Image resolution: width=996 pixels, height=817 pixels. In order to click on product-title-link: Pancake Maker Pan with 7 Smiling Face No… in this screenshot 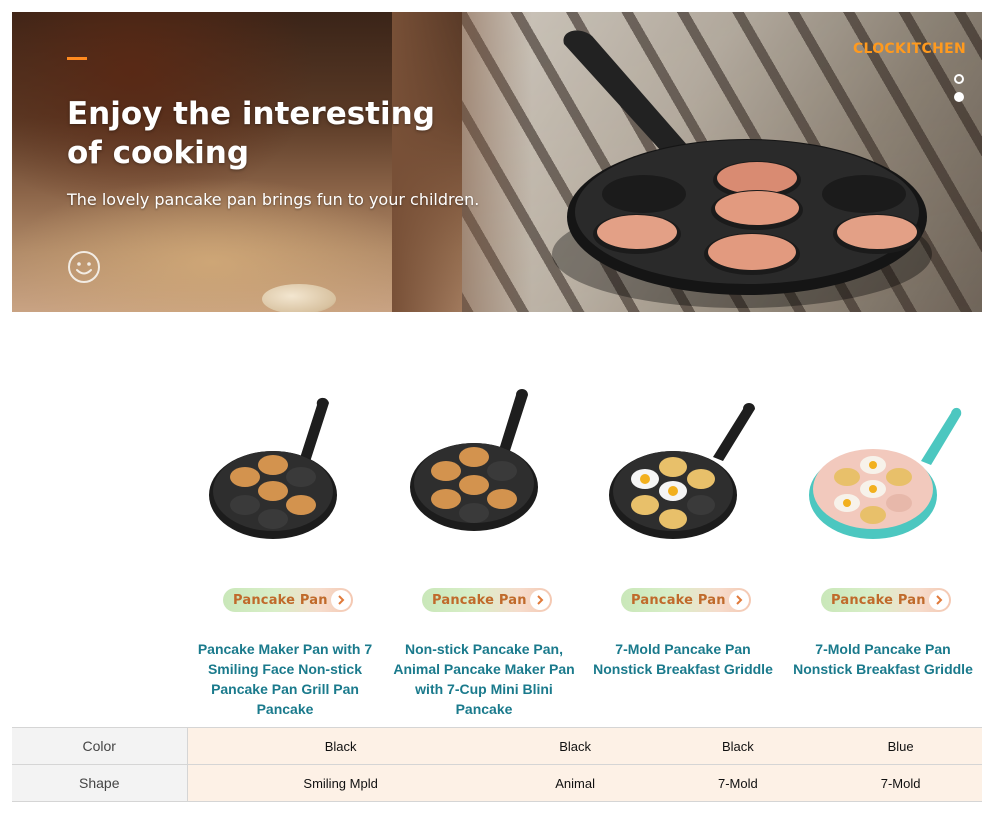, I will do `click(285, 679)`.